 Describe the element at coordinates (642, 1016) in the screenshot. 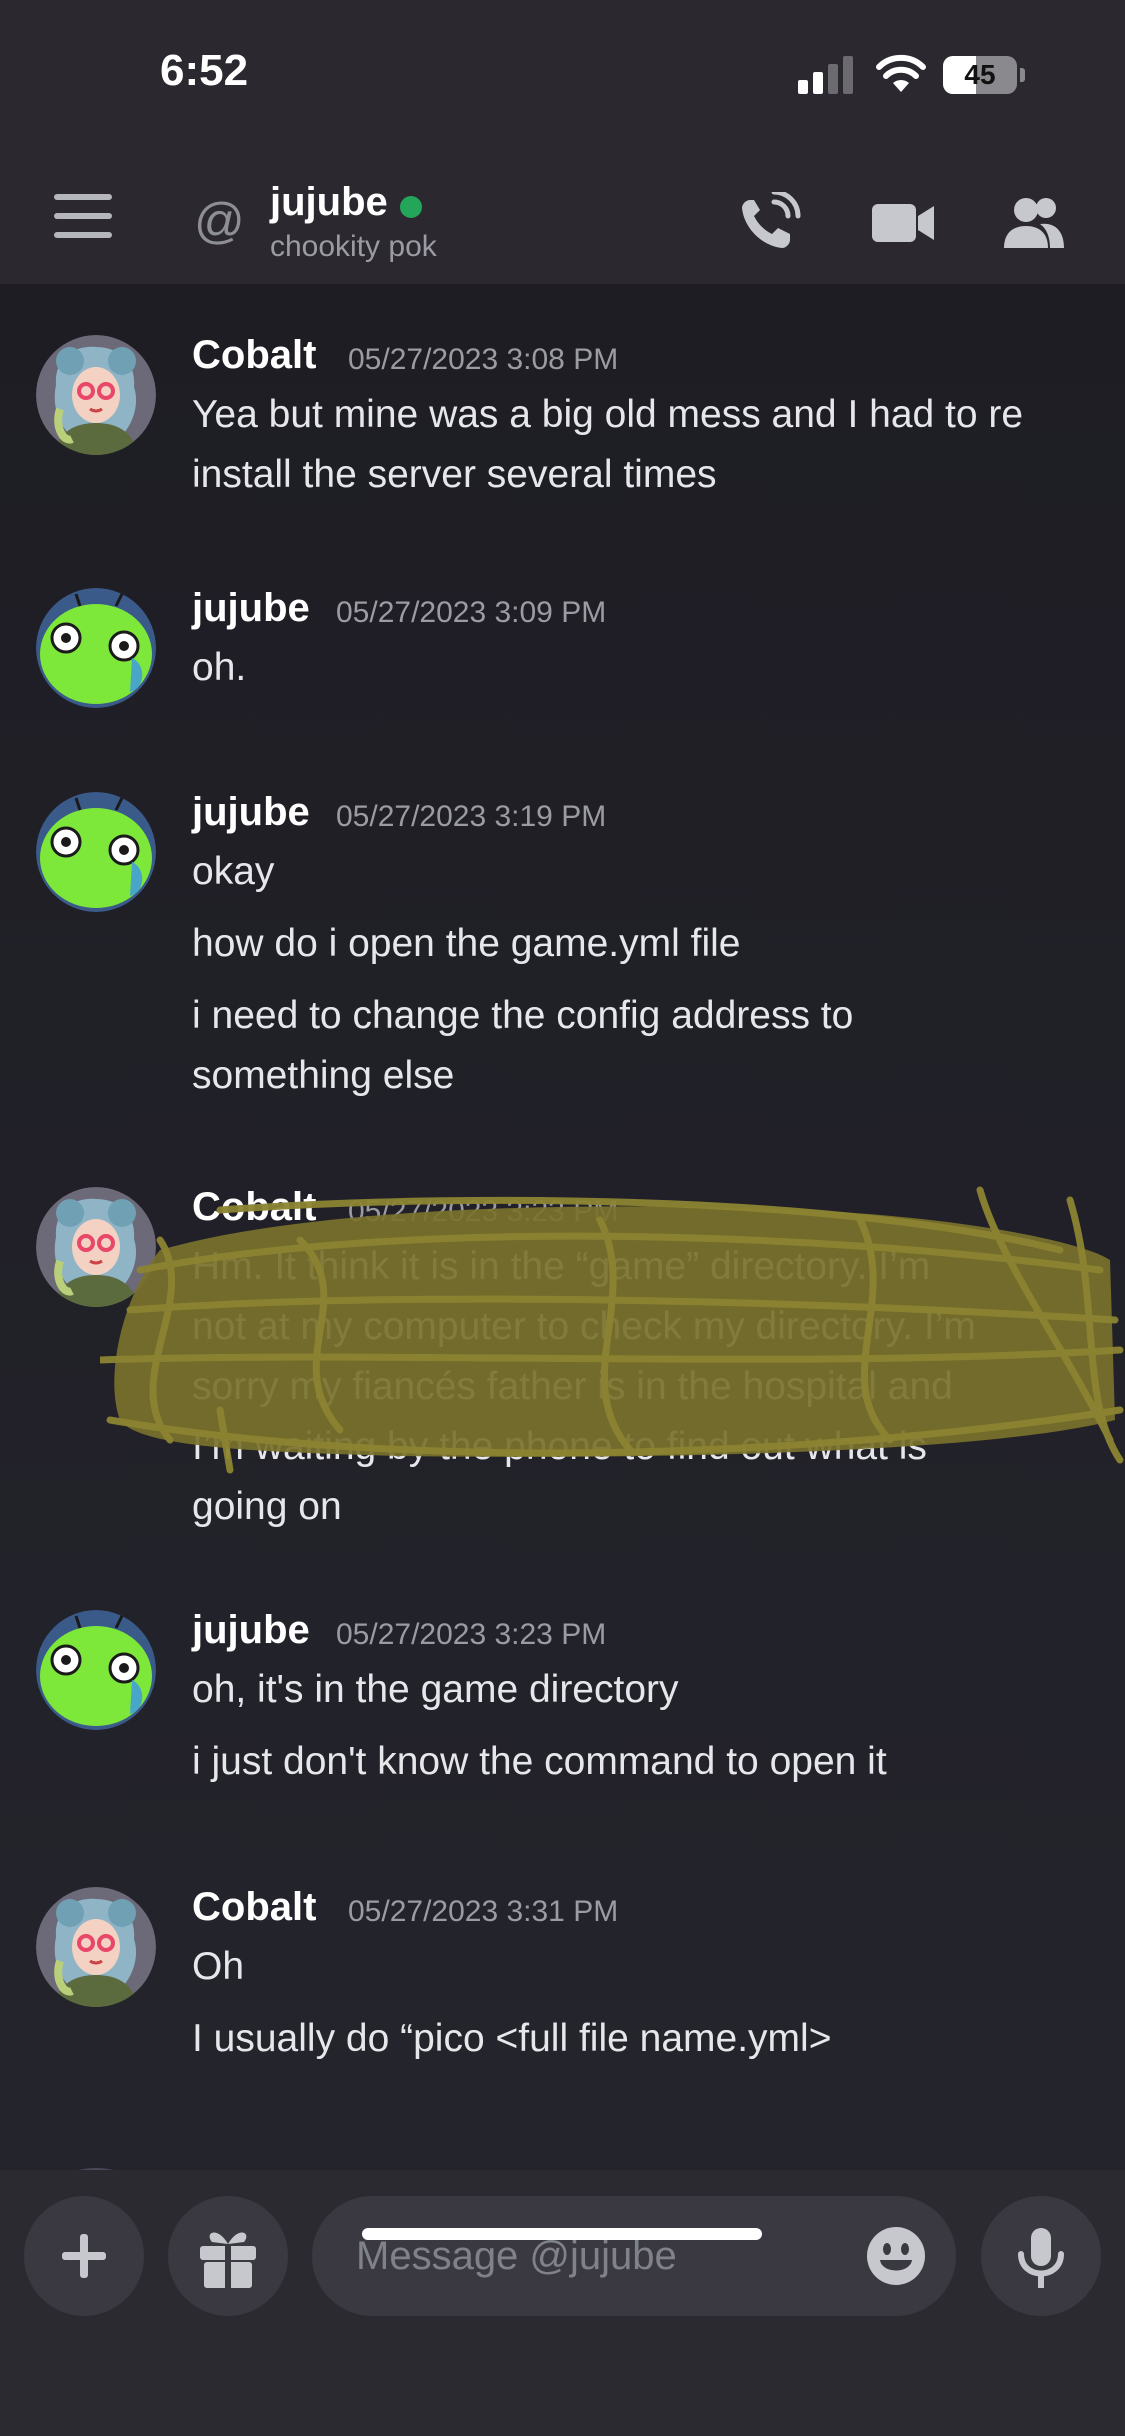

I see `message-text: i need to change the config address to` at that location.